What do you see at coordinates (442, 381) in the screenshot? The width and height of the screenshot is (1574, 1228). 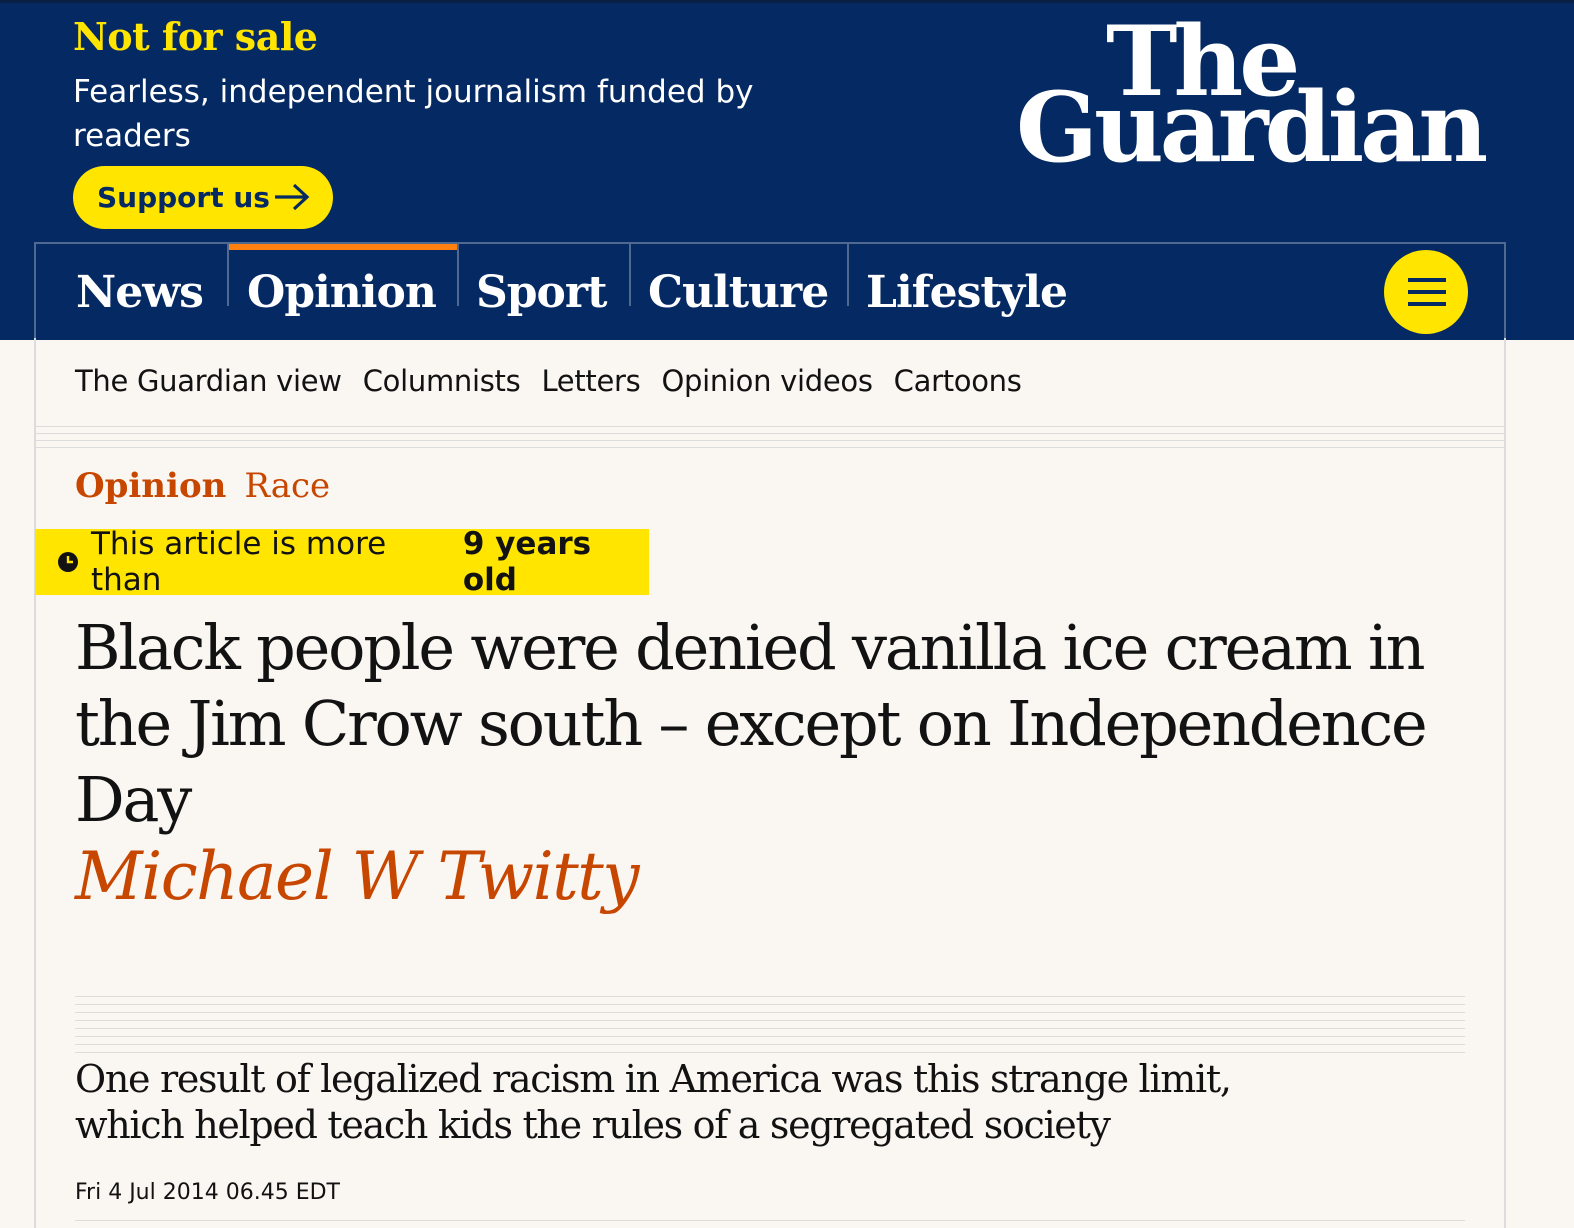 I see `subnav-item-columnists: Columnists` at bounding box center [442, 381].